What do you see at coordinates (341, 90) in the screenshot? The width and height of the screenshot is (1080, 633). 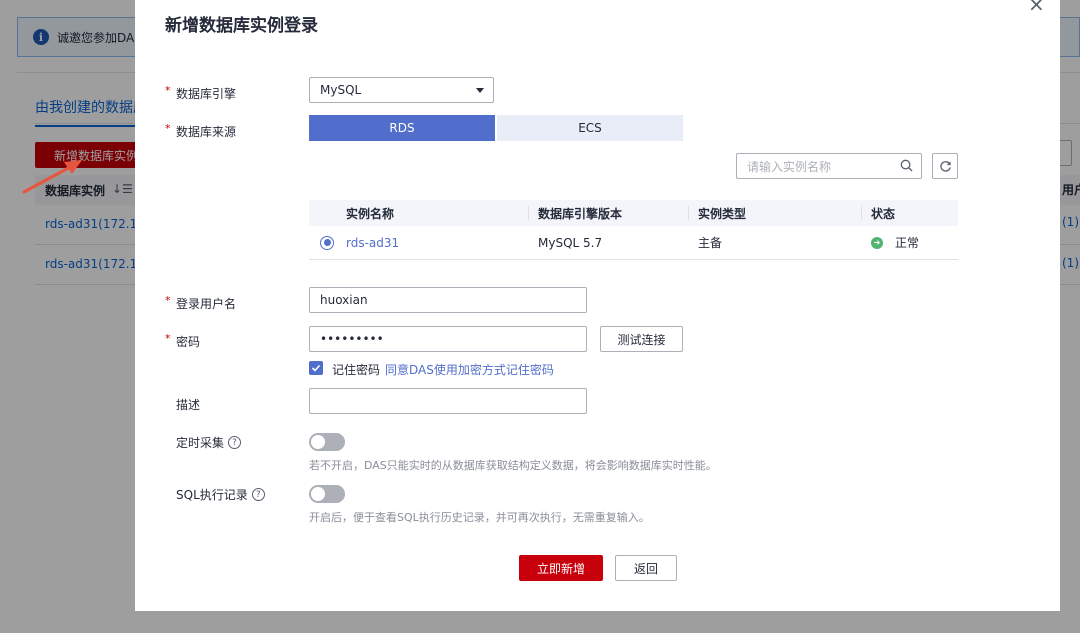 I see `engine-value: MySQL` at bounding box center [341, 90].